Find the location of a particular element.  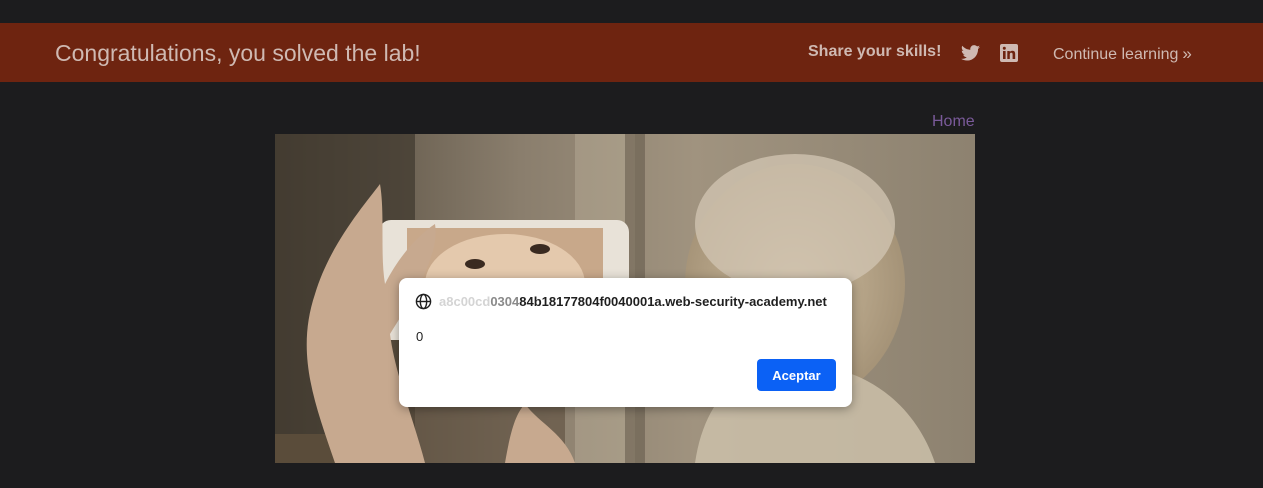

globe-icon is located at coordinates (423, 301).